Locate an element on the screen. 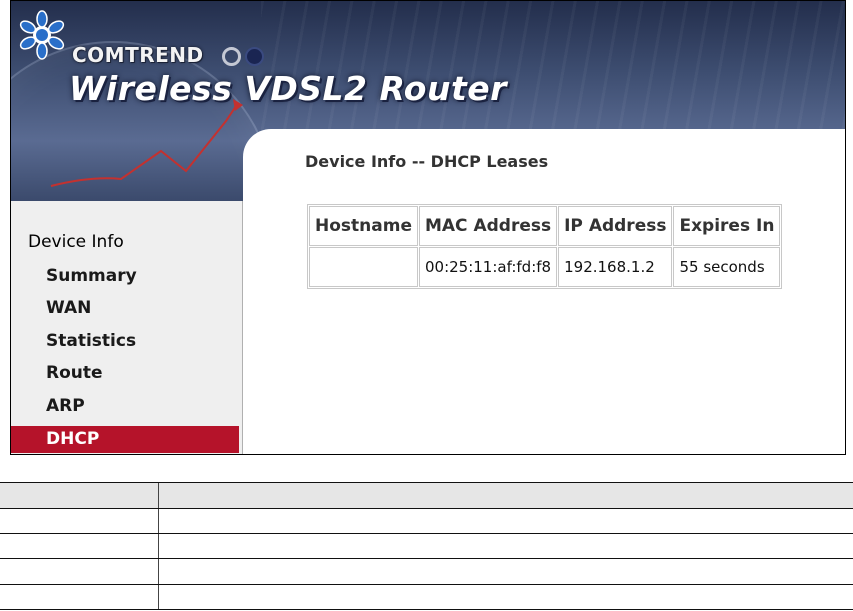 This screenshot has height=611, width=853. page-title: Device Info -- DHCP Leases is located at coordinates (427, 161).